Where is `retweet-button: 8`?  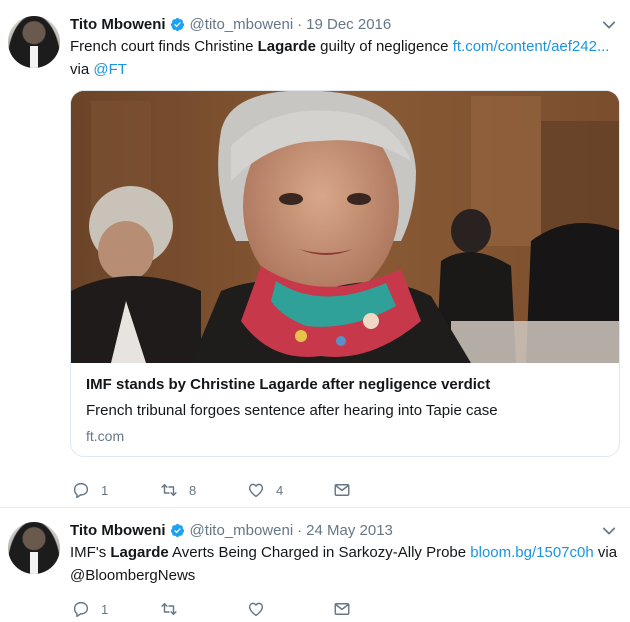
retweet-button: 8 is located at coordinates (178, 490).